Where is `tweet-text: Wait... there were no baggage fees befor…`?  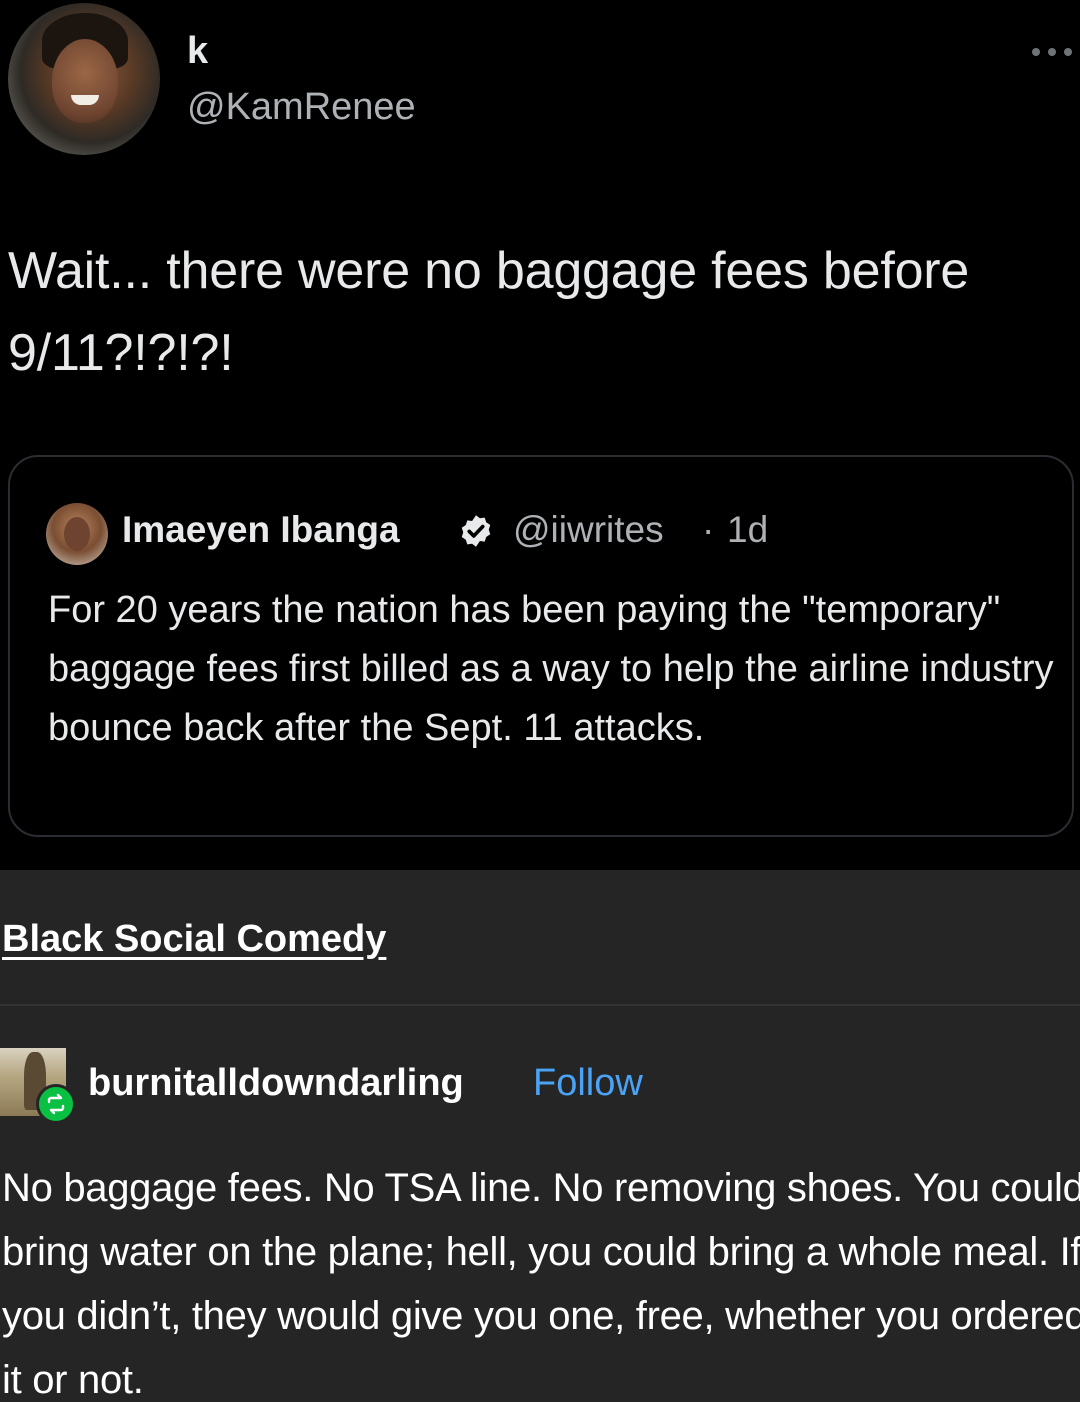 tweet-text: Wait... there were no baggage fees befor… is located at coordinates (489, 312).